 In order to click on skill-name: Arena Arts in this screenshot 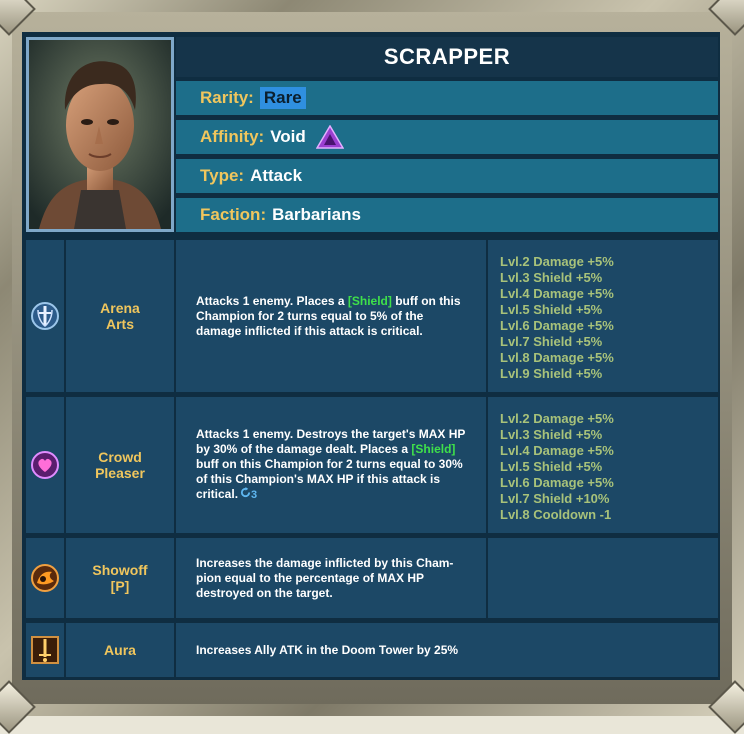, I will do `click(120, 316)`.